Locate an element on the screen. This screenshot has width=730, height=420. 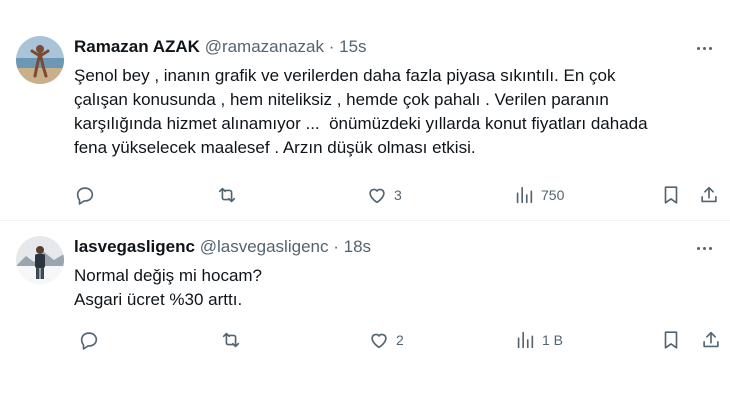
views-button: 1 B is located at coordinates (538, 340).